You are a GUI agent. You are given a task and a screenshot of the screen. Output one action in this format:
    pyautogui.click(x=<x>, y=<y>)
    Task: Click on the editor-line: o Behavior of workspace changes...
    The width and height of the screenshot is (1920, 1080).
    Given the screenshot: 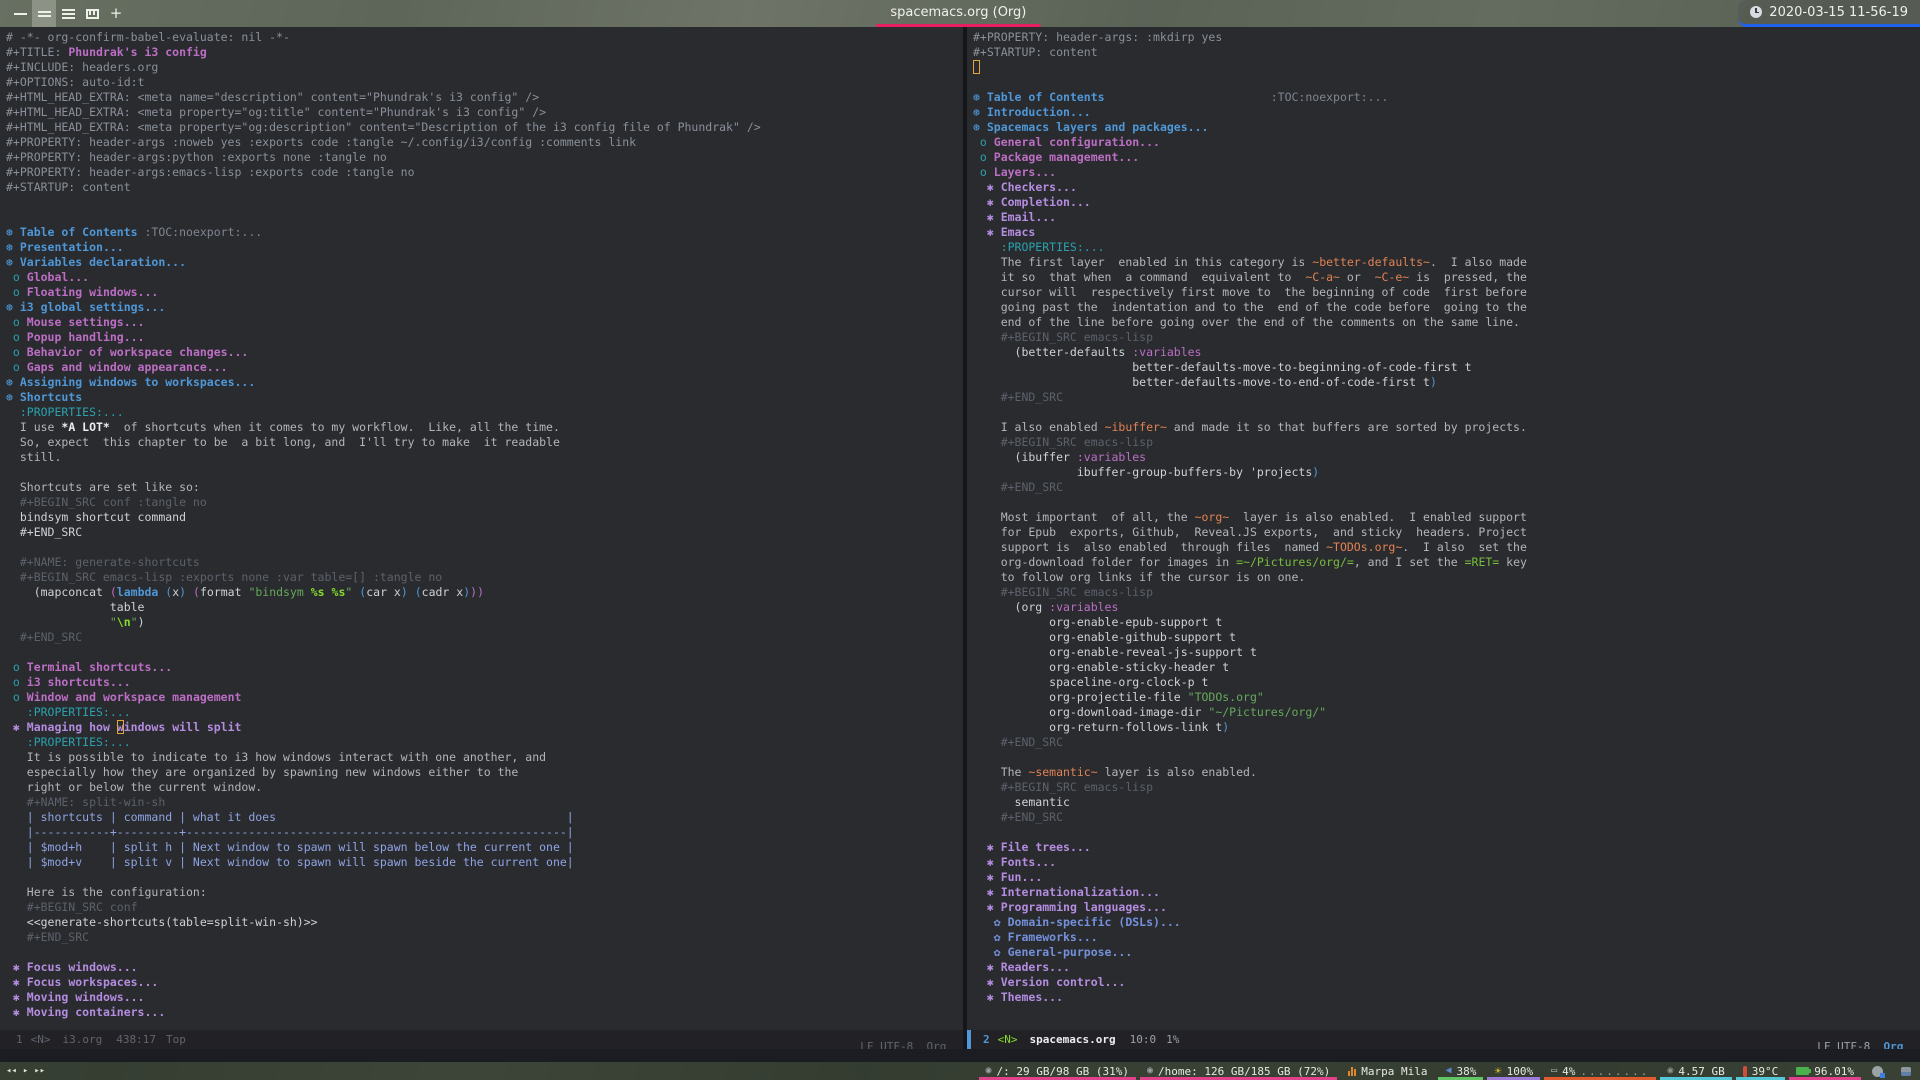 What is the action you would take?
    pyautogui.click(x=484, y=352)
    